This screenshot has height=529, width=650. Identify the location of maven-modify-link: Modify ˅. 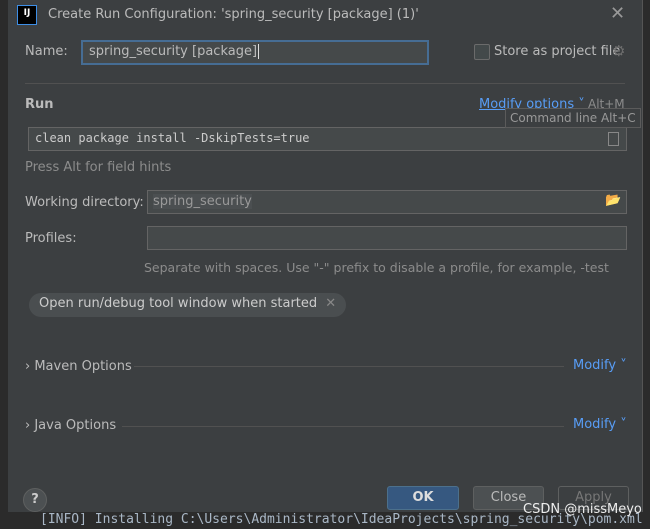
(600, 365).